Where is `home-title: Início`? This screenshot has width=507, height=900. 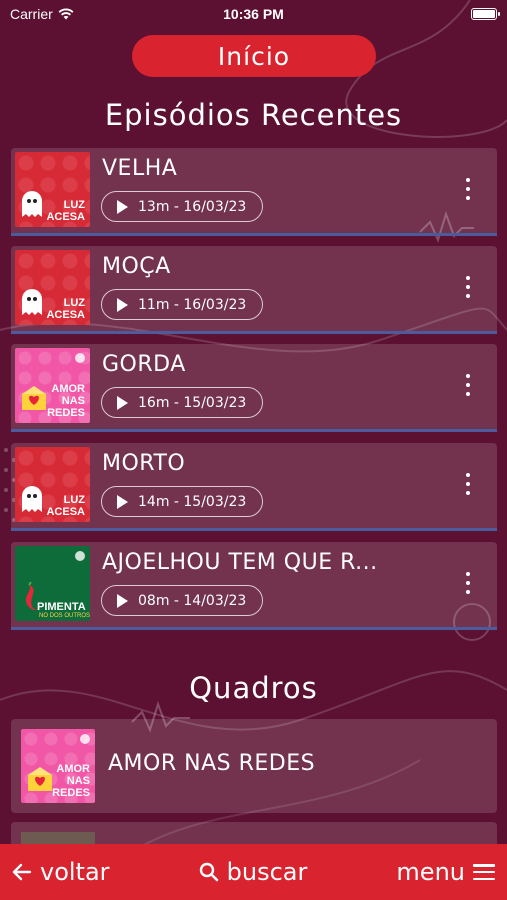
home-title: Início is located at coordinates (254, 56).